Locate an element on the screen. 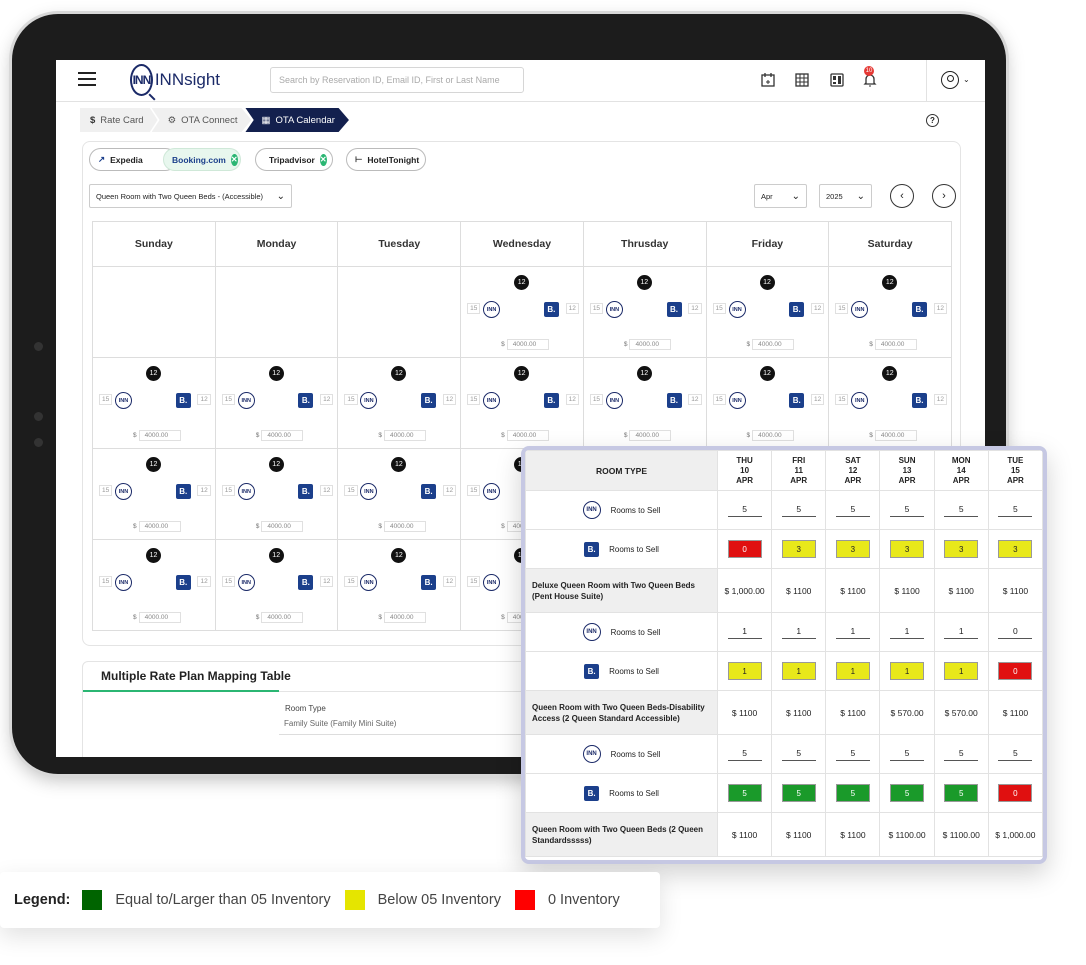 This screenshot has width=1086, height=965. ota-tripadvisor: Tripadvisor ✕ is located at coordinates (294, 159).